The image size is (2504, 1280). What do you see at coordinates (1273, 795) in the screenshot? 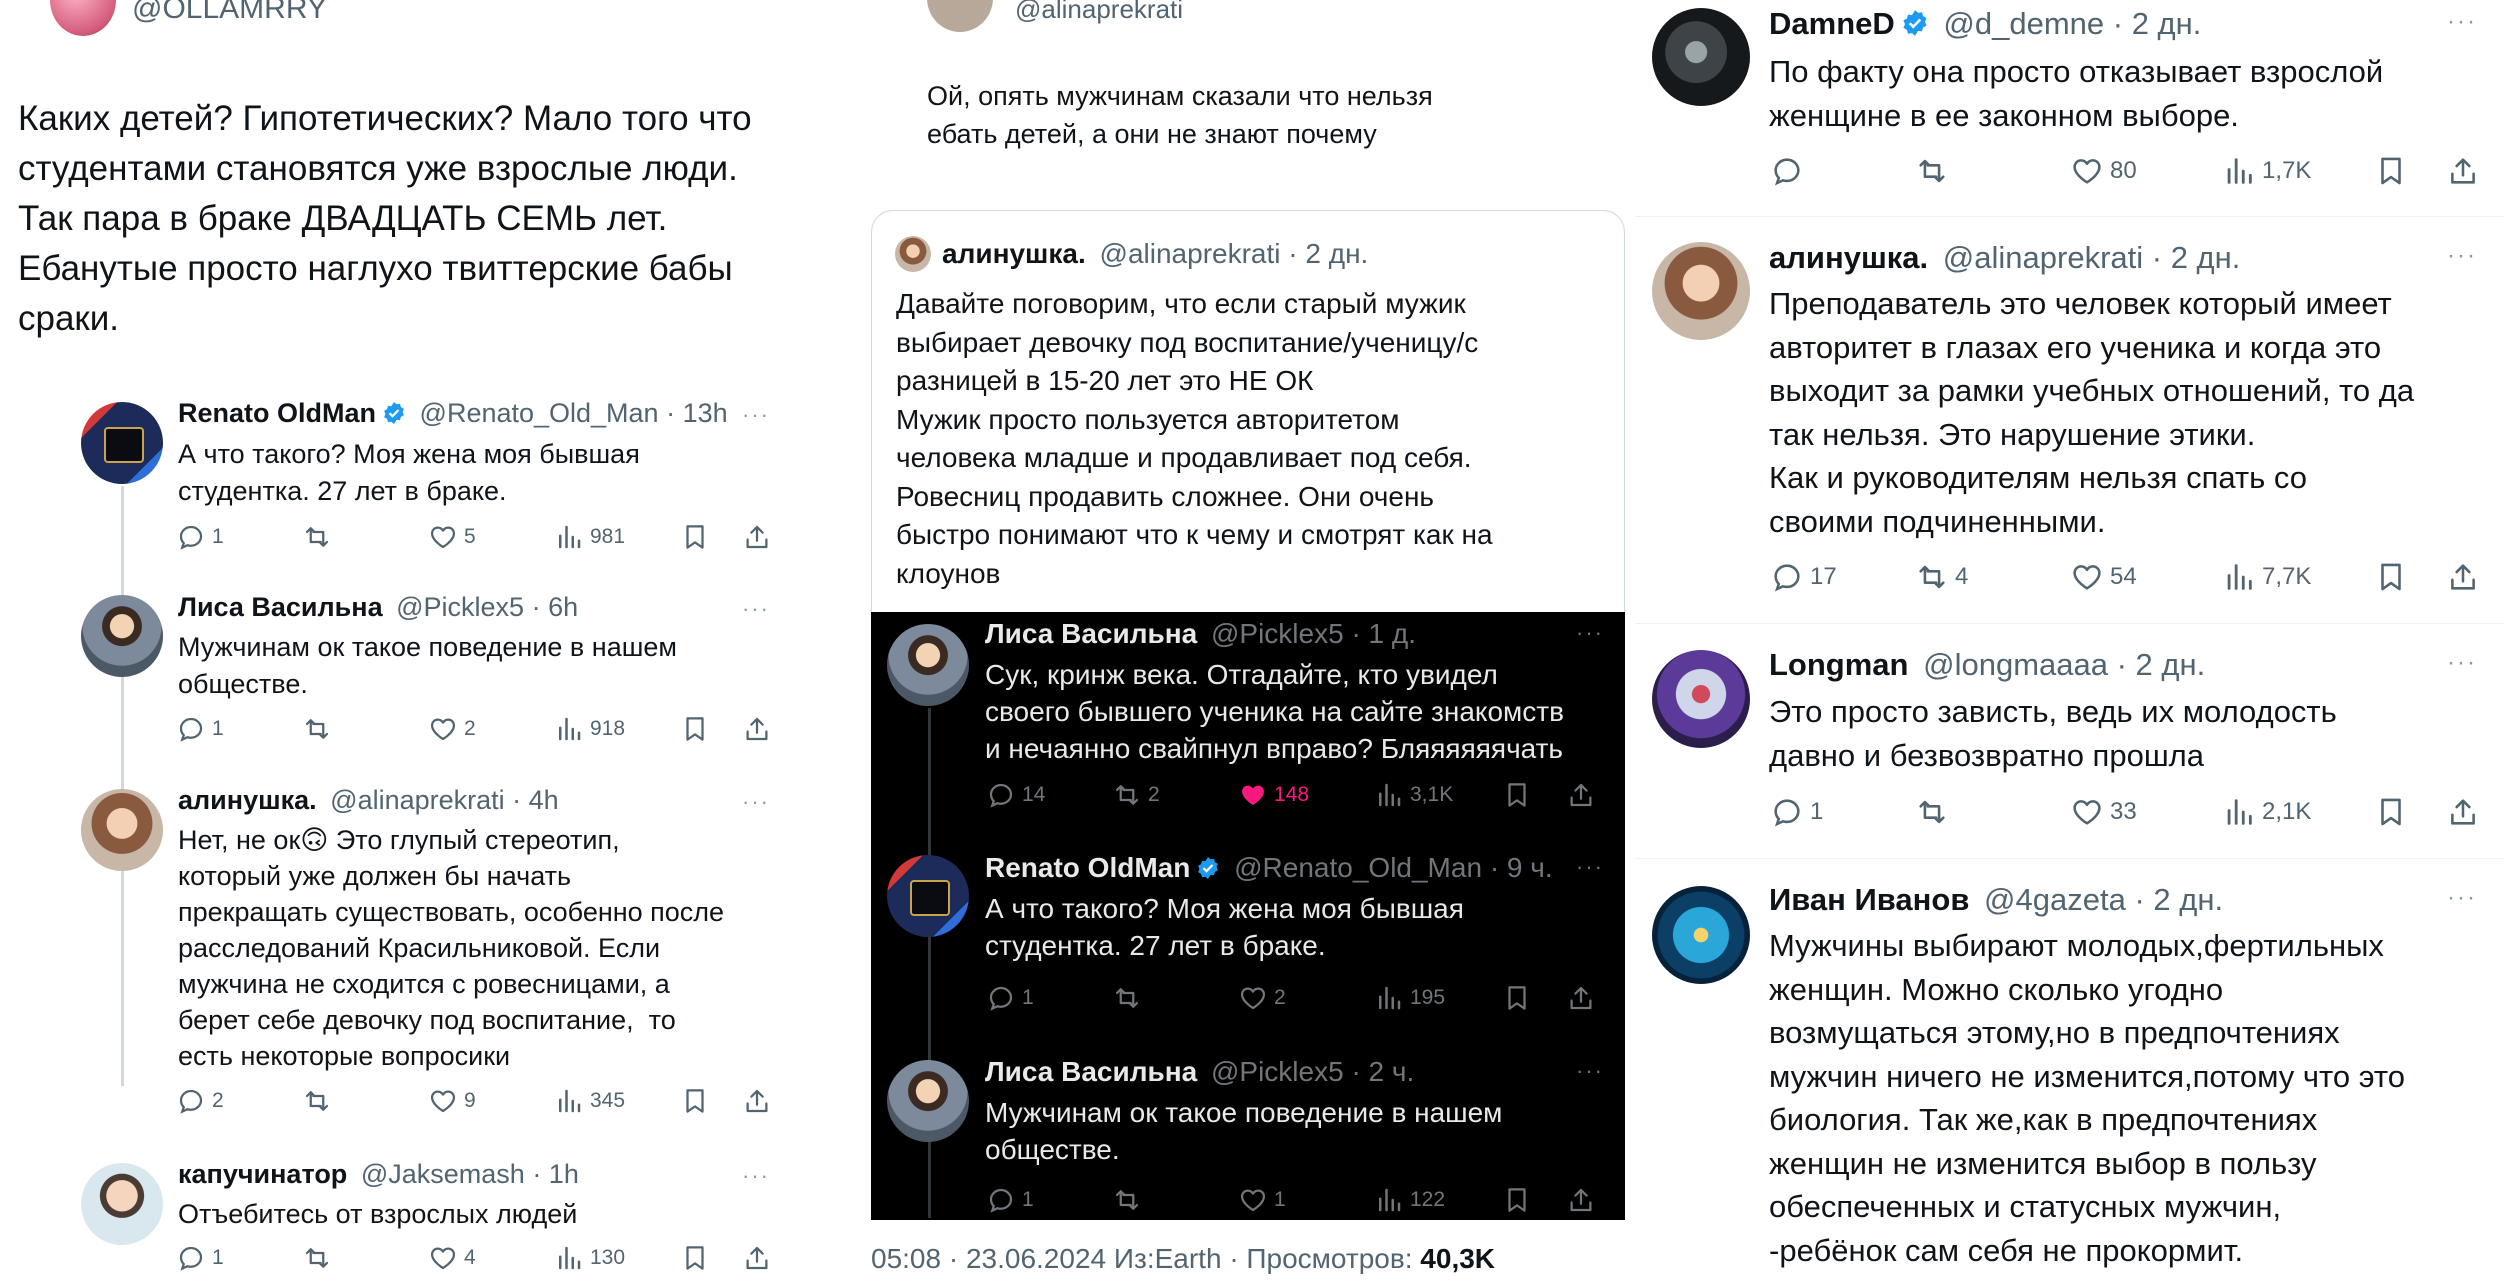
I see `like-button: 148` at bounding box center [1273, 795].